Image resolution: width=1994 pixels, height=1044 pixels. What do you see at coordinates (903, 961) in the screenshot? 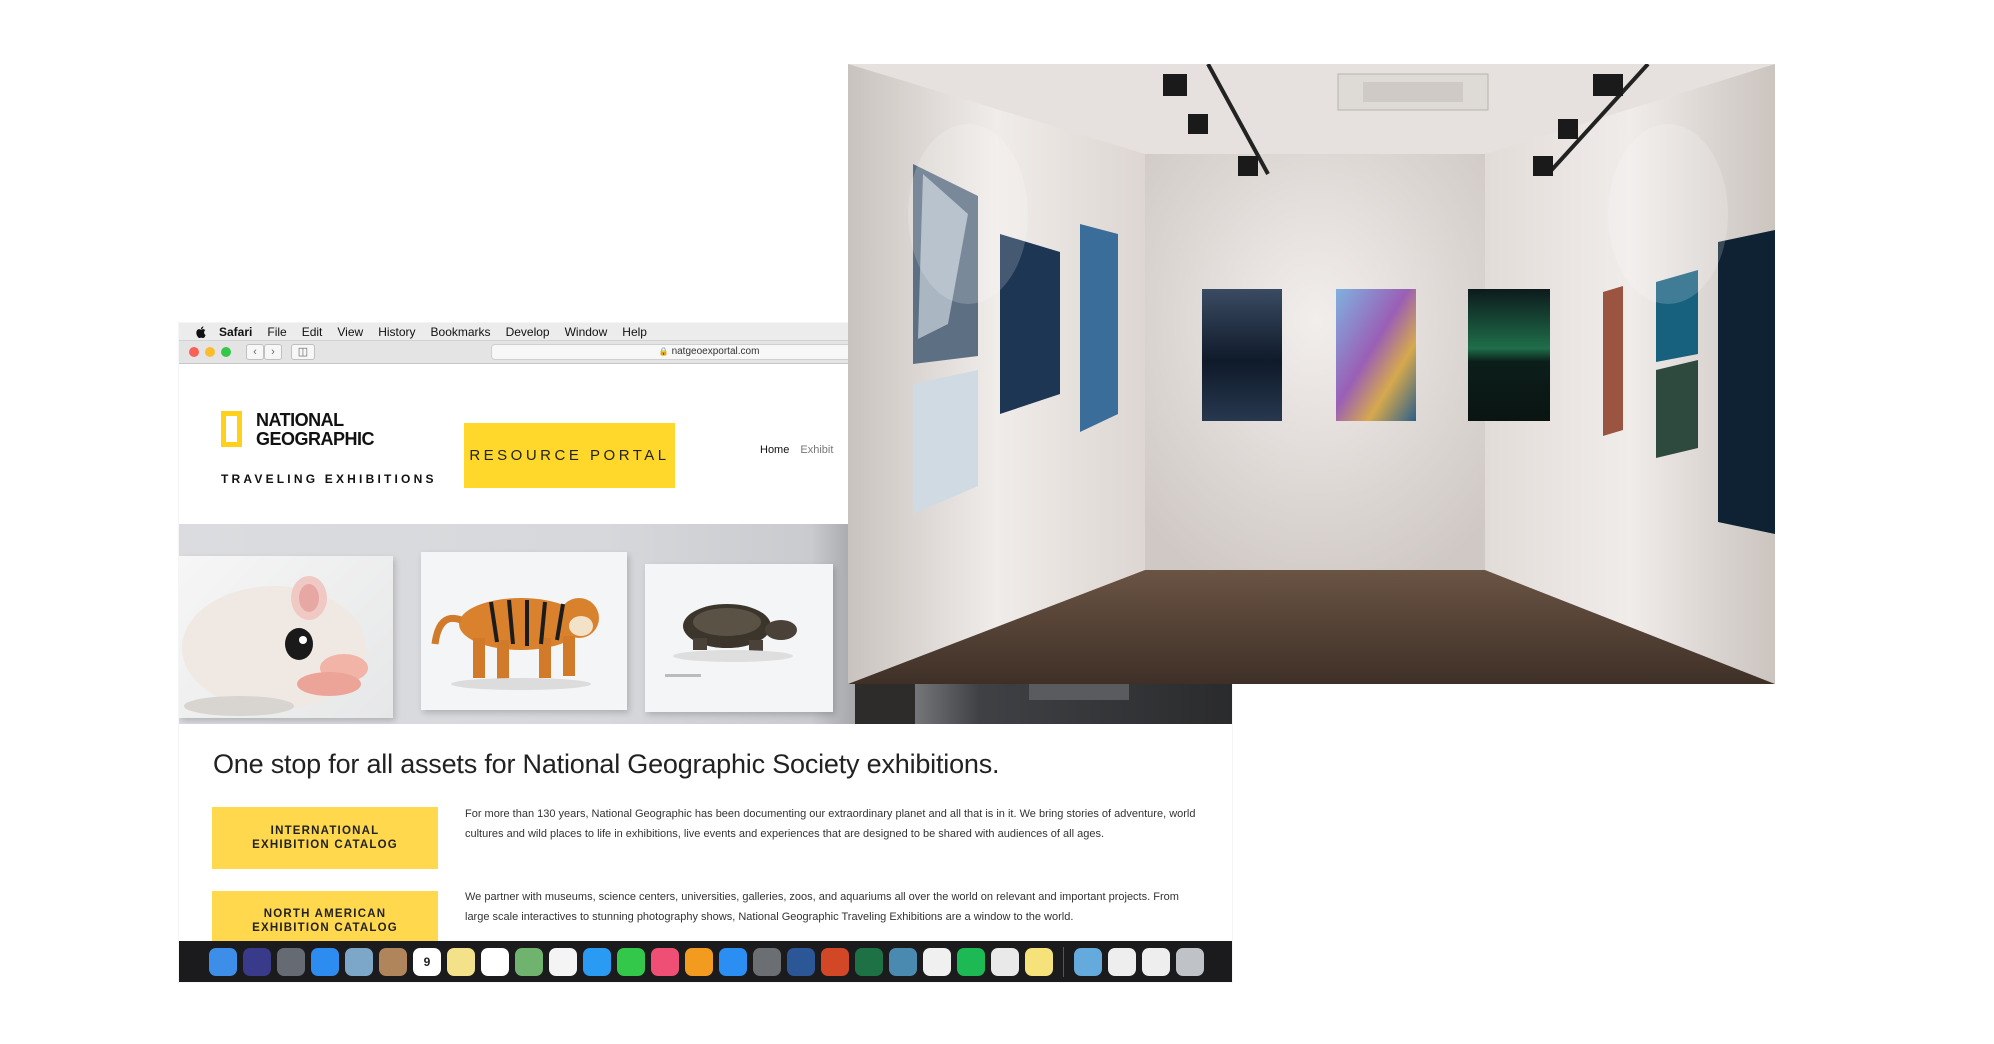
I see `network-icon` at bounding box center [903, 961].